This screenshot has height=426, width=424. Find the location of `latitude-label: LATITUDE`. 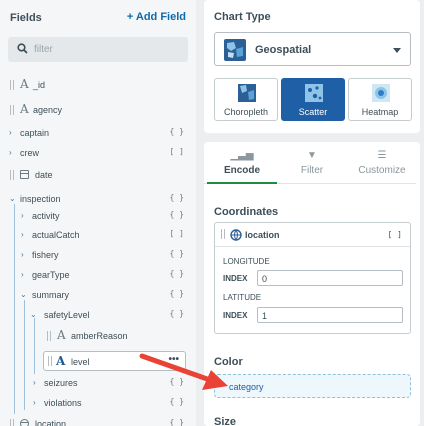

latitude-label: LATITUDE is located at coordinates (242, 297).